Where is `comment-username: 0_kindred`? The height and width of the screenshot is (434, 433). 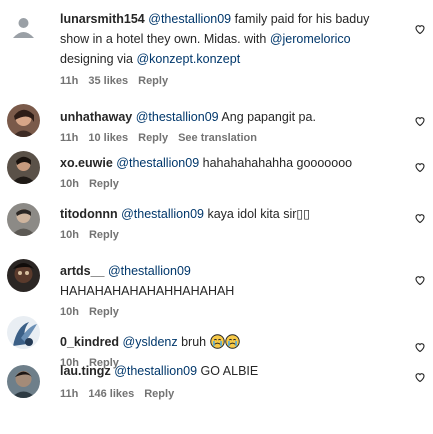
comment-username: 0_kindred is located at coordinates (89, 342).